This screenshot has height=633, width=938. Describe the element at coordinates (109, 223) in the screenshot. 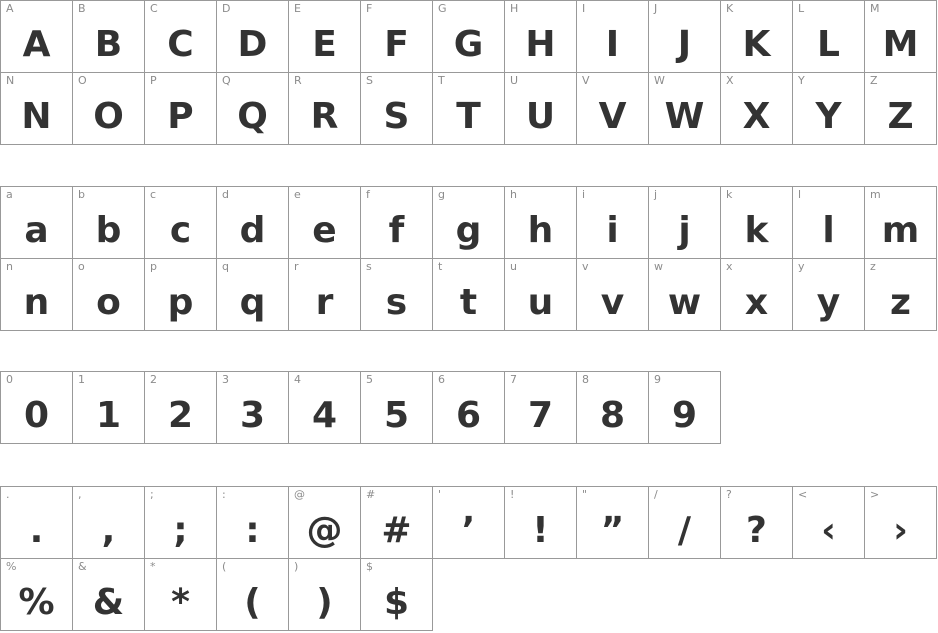

I see `glyph-cell: bb` at that location.